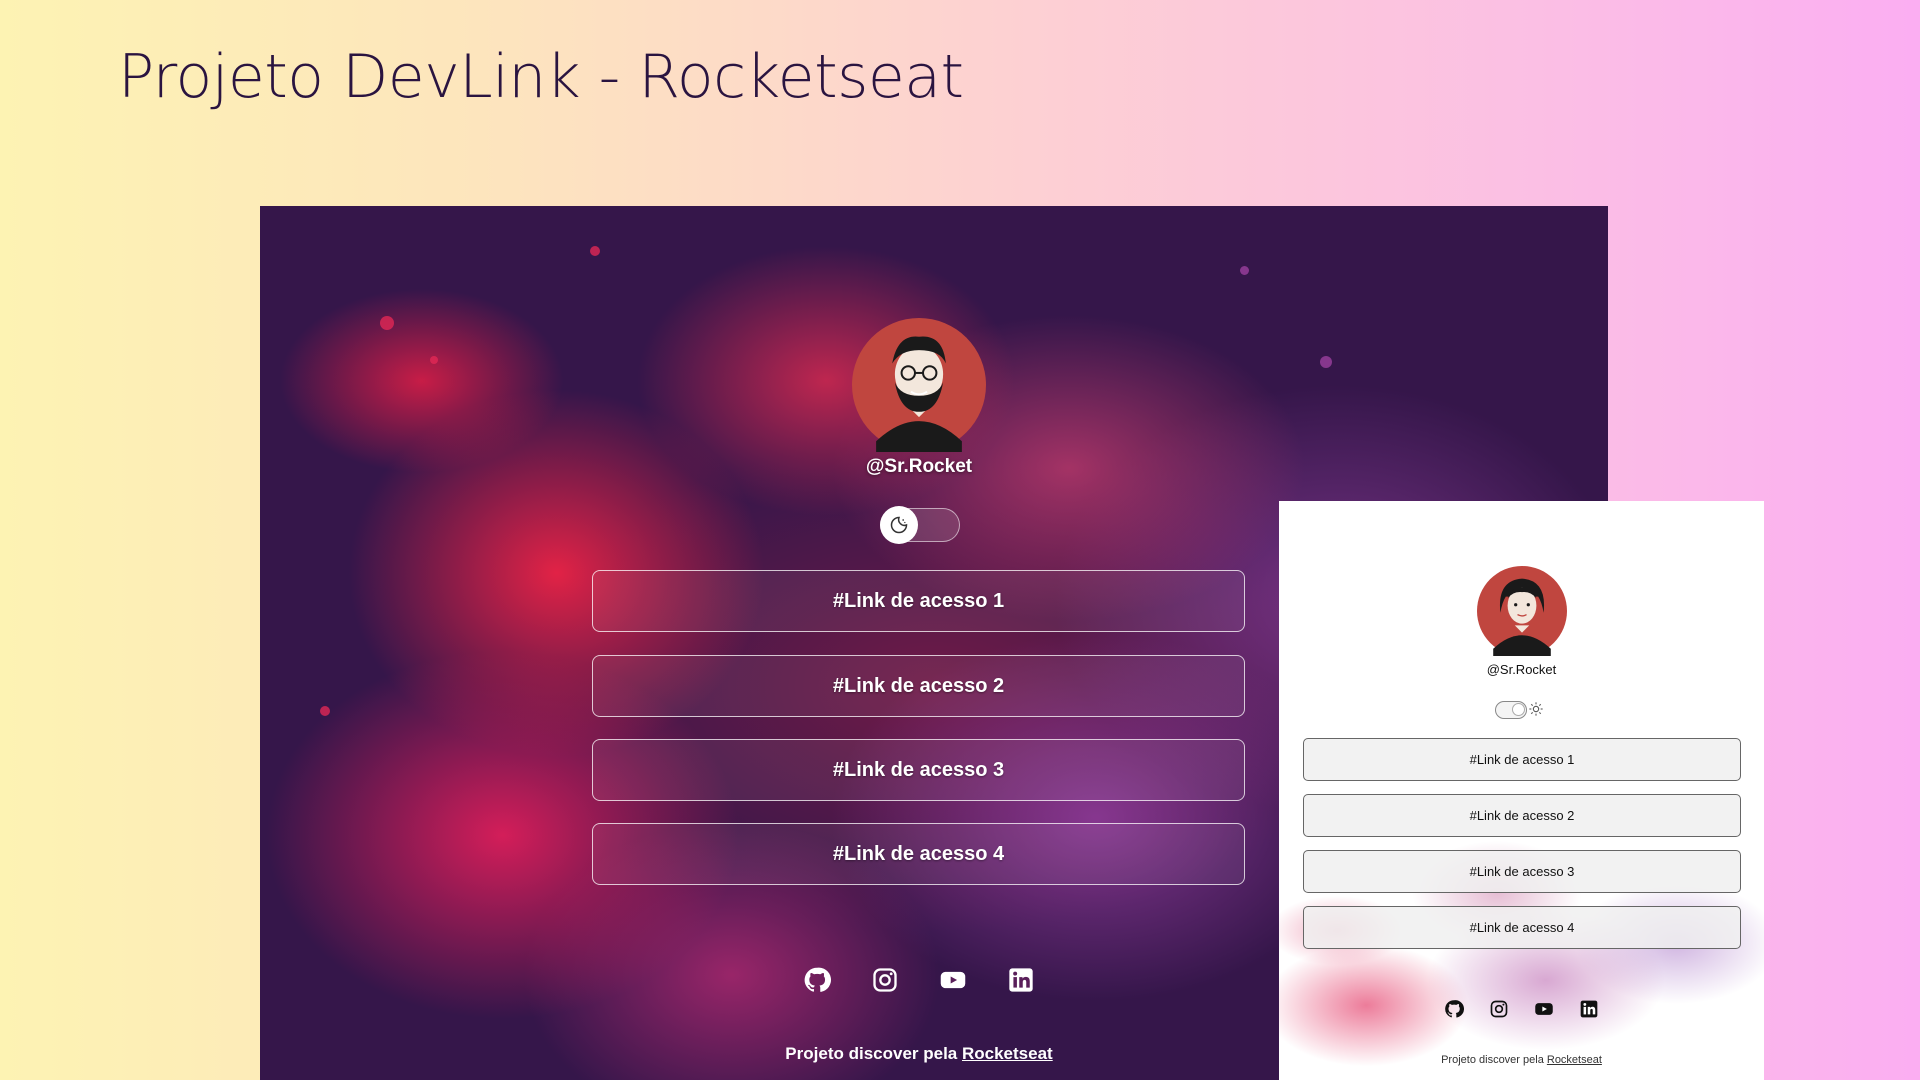 The height and width of the screenshot is (1080, 1920). Describe the element at coordinates (1521, 1009) in the screenshot. I see `social-links` at that location.